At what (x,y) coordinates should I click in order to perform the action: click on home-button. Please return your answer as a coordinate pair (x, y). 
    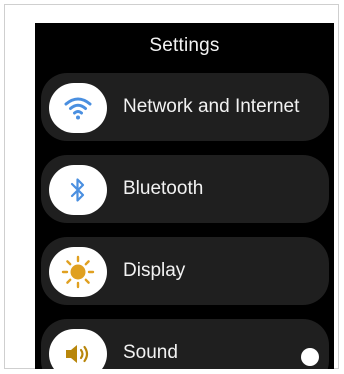
    Looking at the image, I should click on (310, 357).